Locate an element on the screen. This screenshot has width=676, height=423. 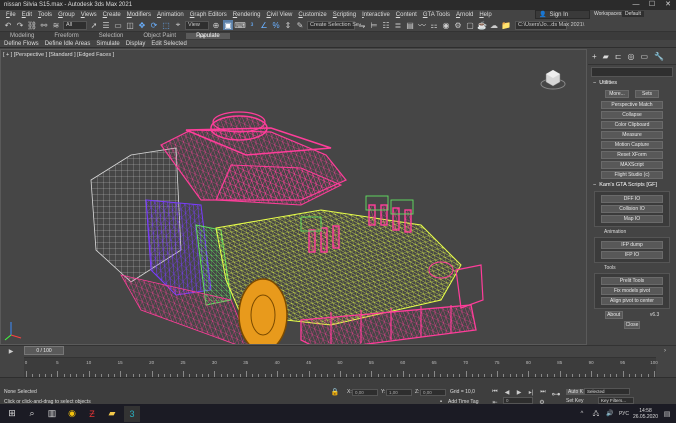
render-icon: ☕ is located at coordinates (482, 25).